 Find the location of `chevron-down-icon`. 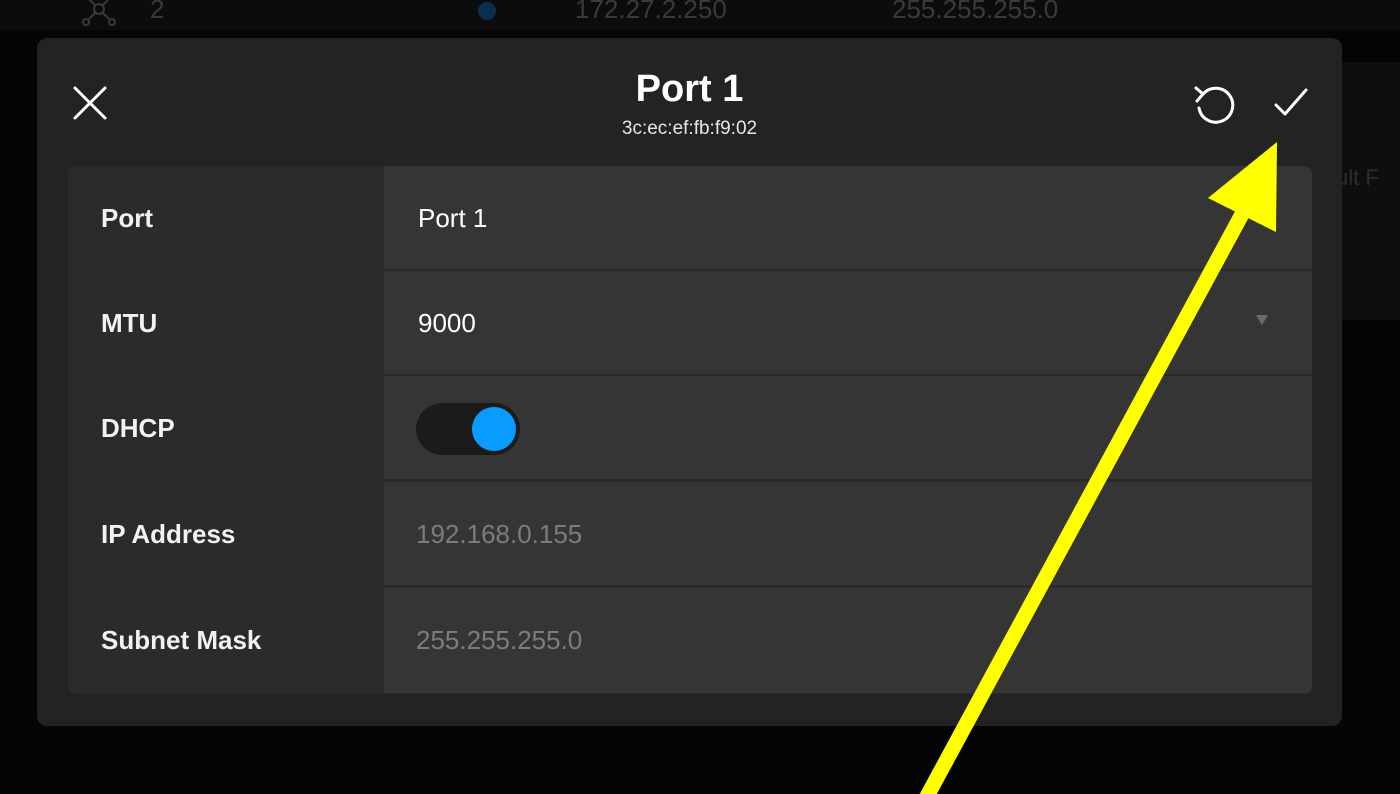

chevron-down-icon is located at coordinates (1262, 320).